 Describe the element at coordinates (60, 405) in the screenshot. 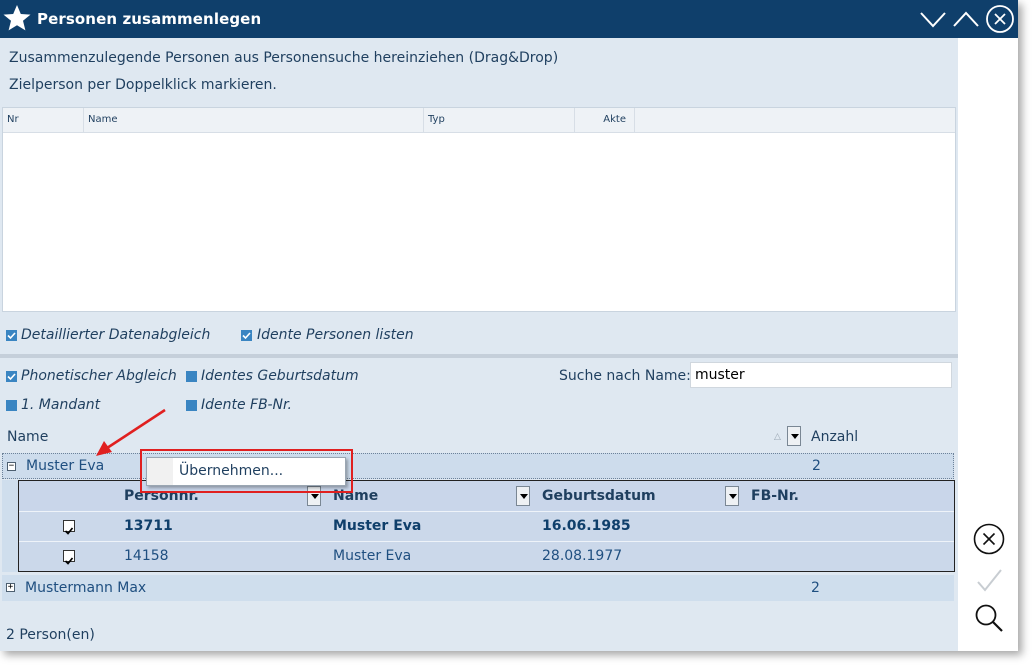

I see `first-client-label: 1. Mandant` at that location.